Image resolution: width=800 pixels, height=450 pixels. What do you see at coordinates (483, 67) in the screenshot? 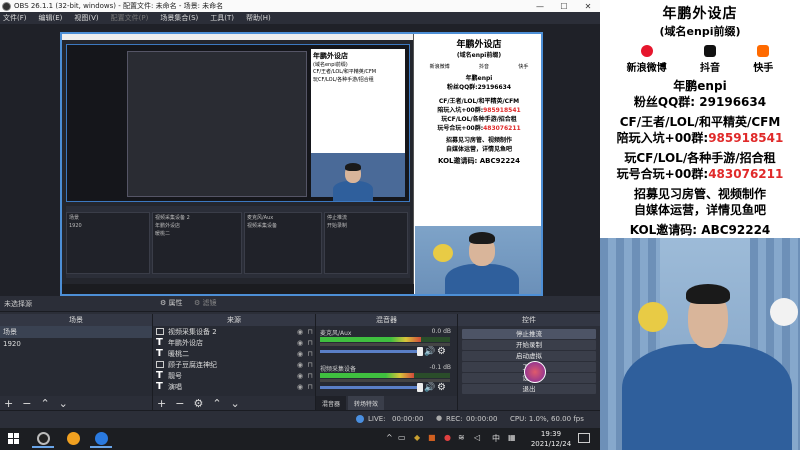
I see `preview-social-douyin: 抖音` at bounding box center [483, 67].